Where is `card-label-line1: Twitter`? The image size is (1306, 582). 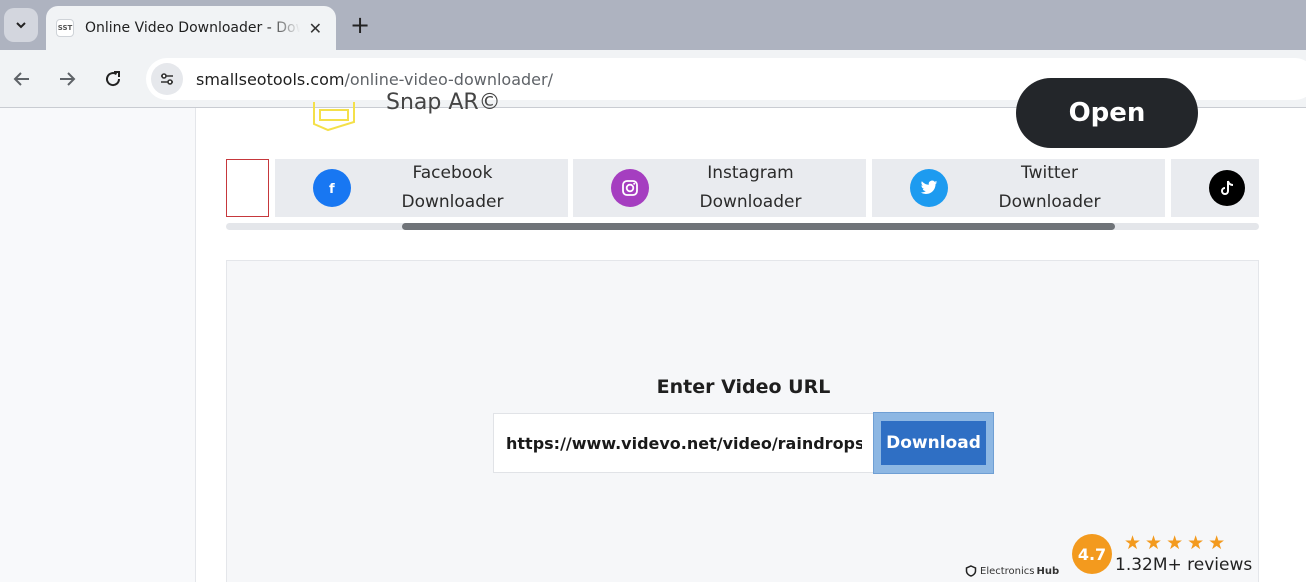 card-label-line1: Twitter is located at coordinates (1049, 173).